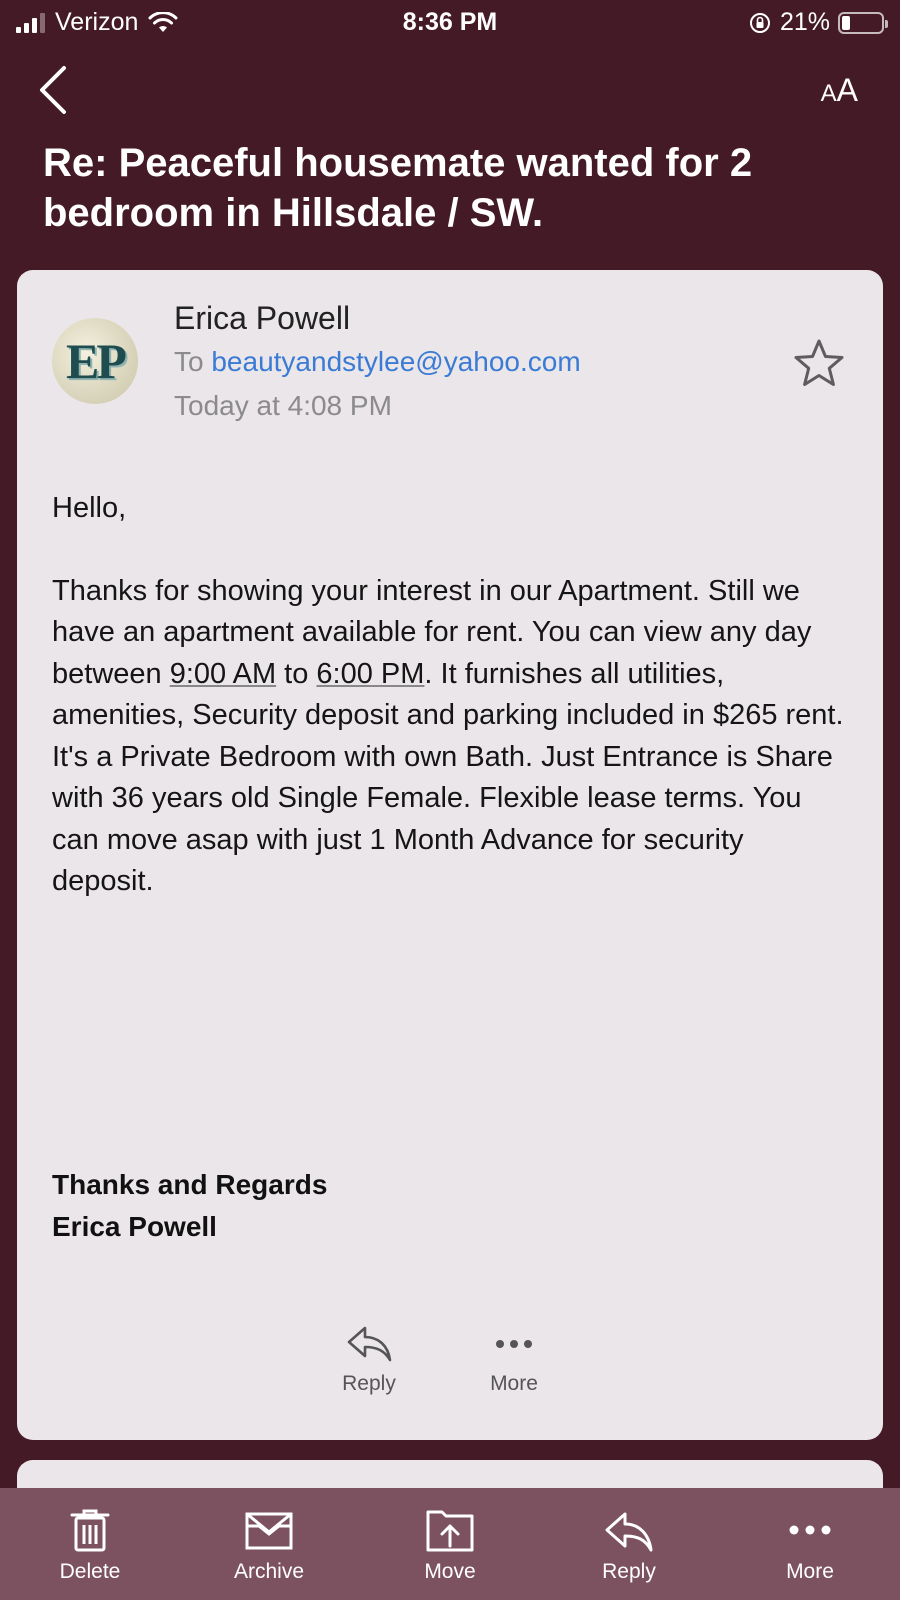 The width and height of the screenshot is (900, 1600). I want to click on text-size-button: AA, so click(839, 90).